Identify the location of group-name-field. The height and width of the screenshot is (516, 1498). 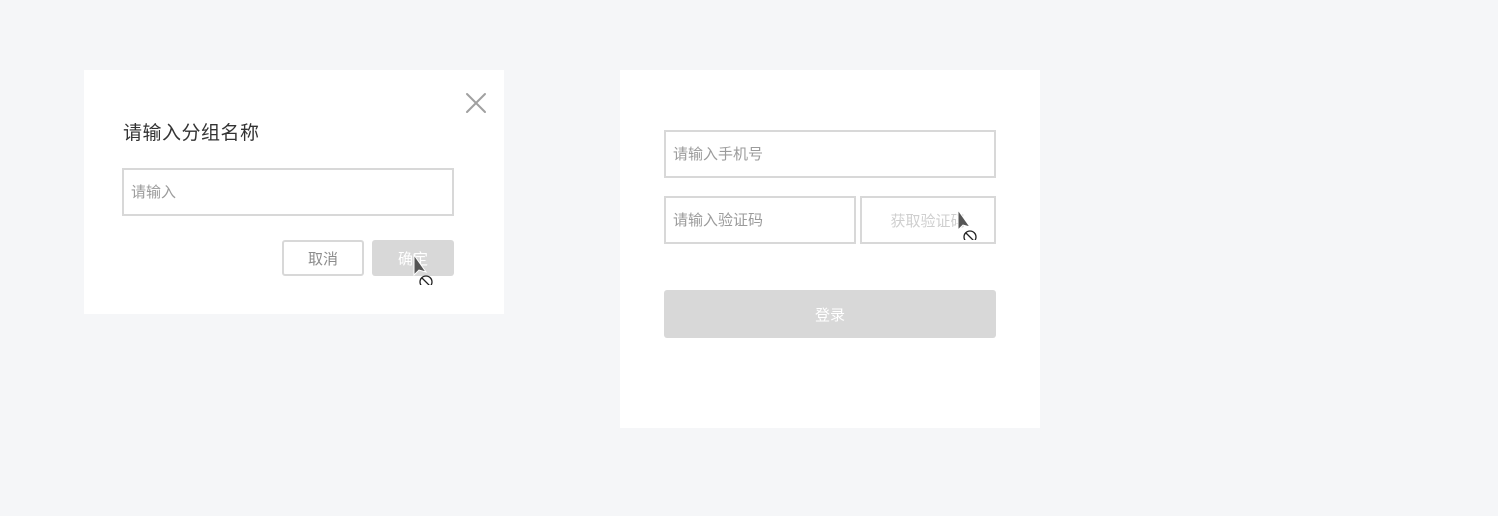
(288, 192).